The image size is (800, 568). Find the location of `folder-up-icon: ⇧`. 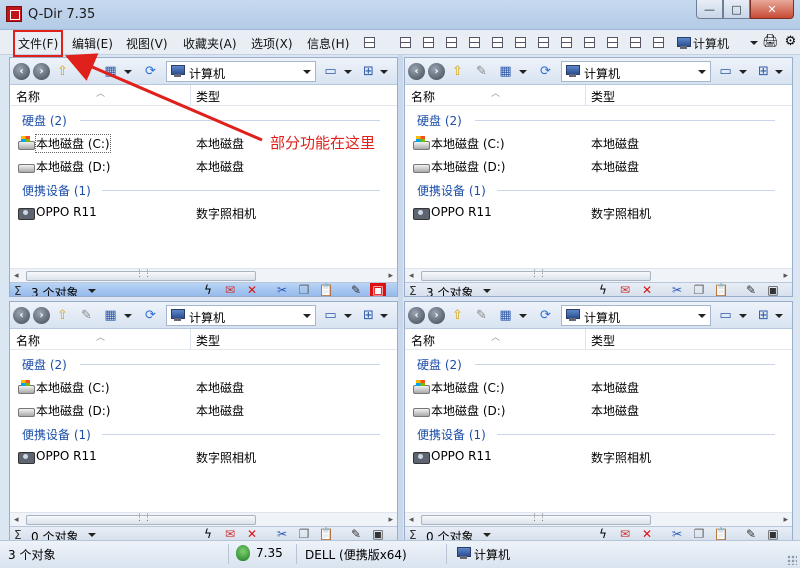

folder-up-icon: ⇧ is located at coordinates (457, 71).